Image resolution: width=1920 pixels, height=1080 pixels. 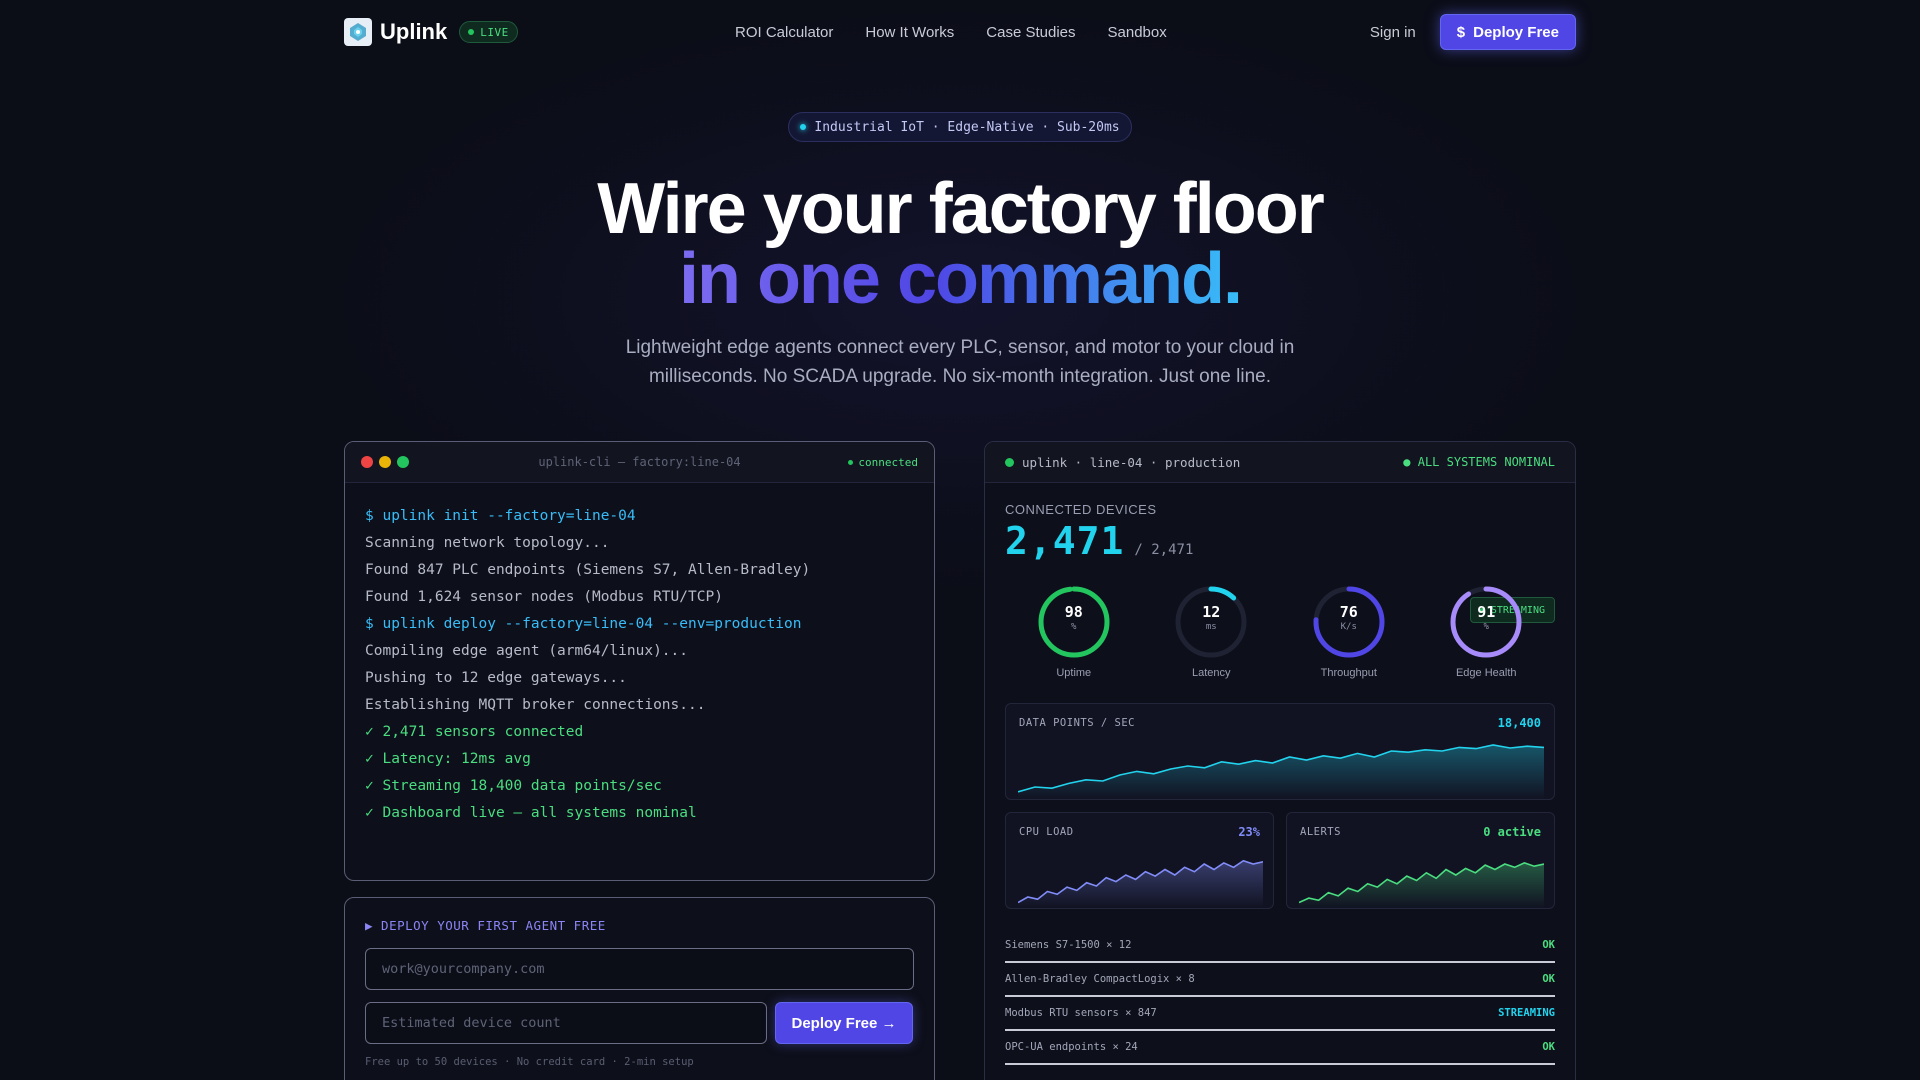 I want to click on minimize-dot-icon, so click(x=385, y=462).